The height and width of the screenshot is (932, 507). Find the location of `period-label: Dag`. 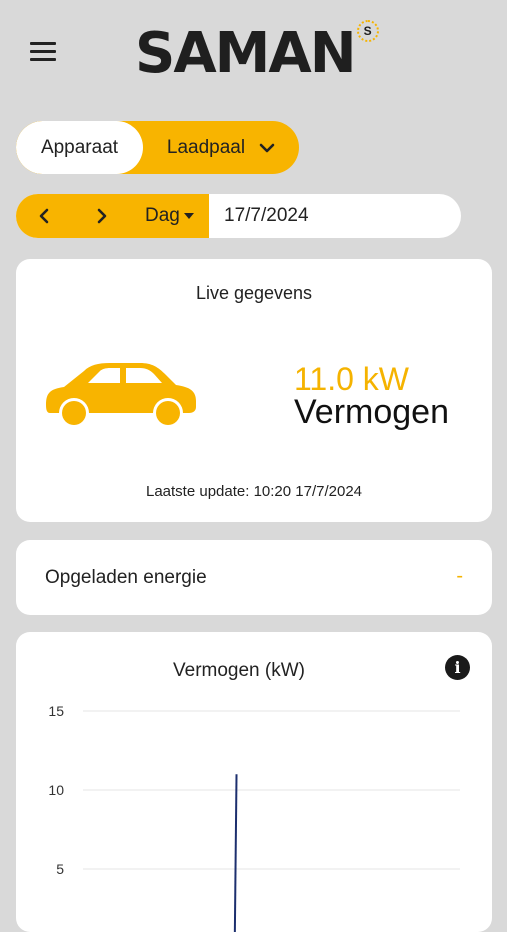

period-label: Dag is located at coordinates (162, 215).